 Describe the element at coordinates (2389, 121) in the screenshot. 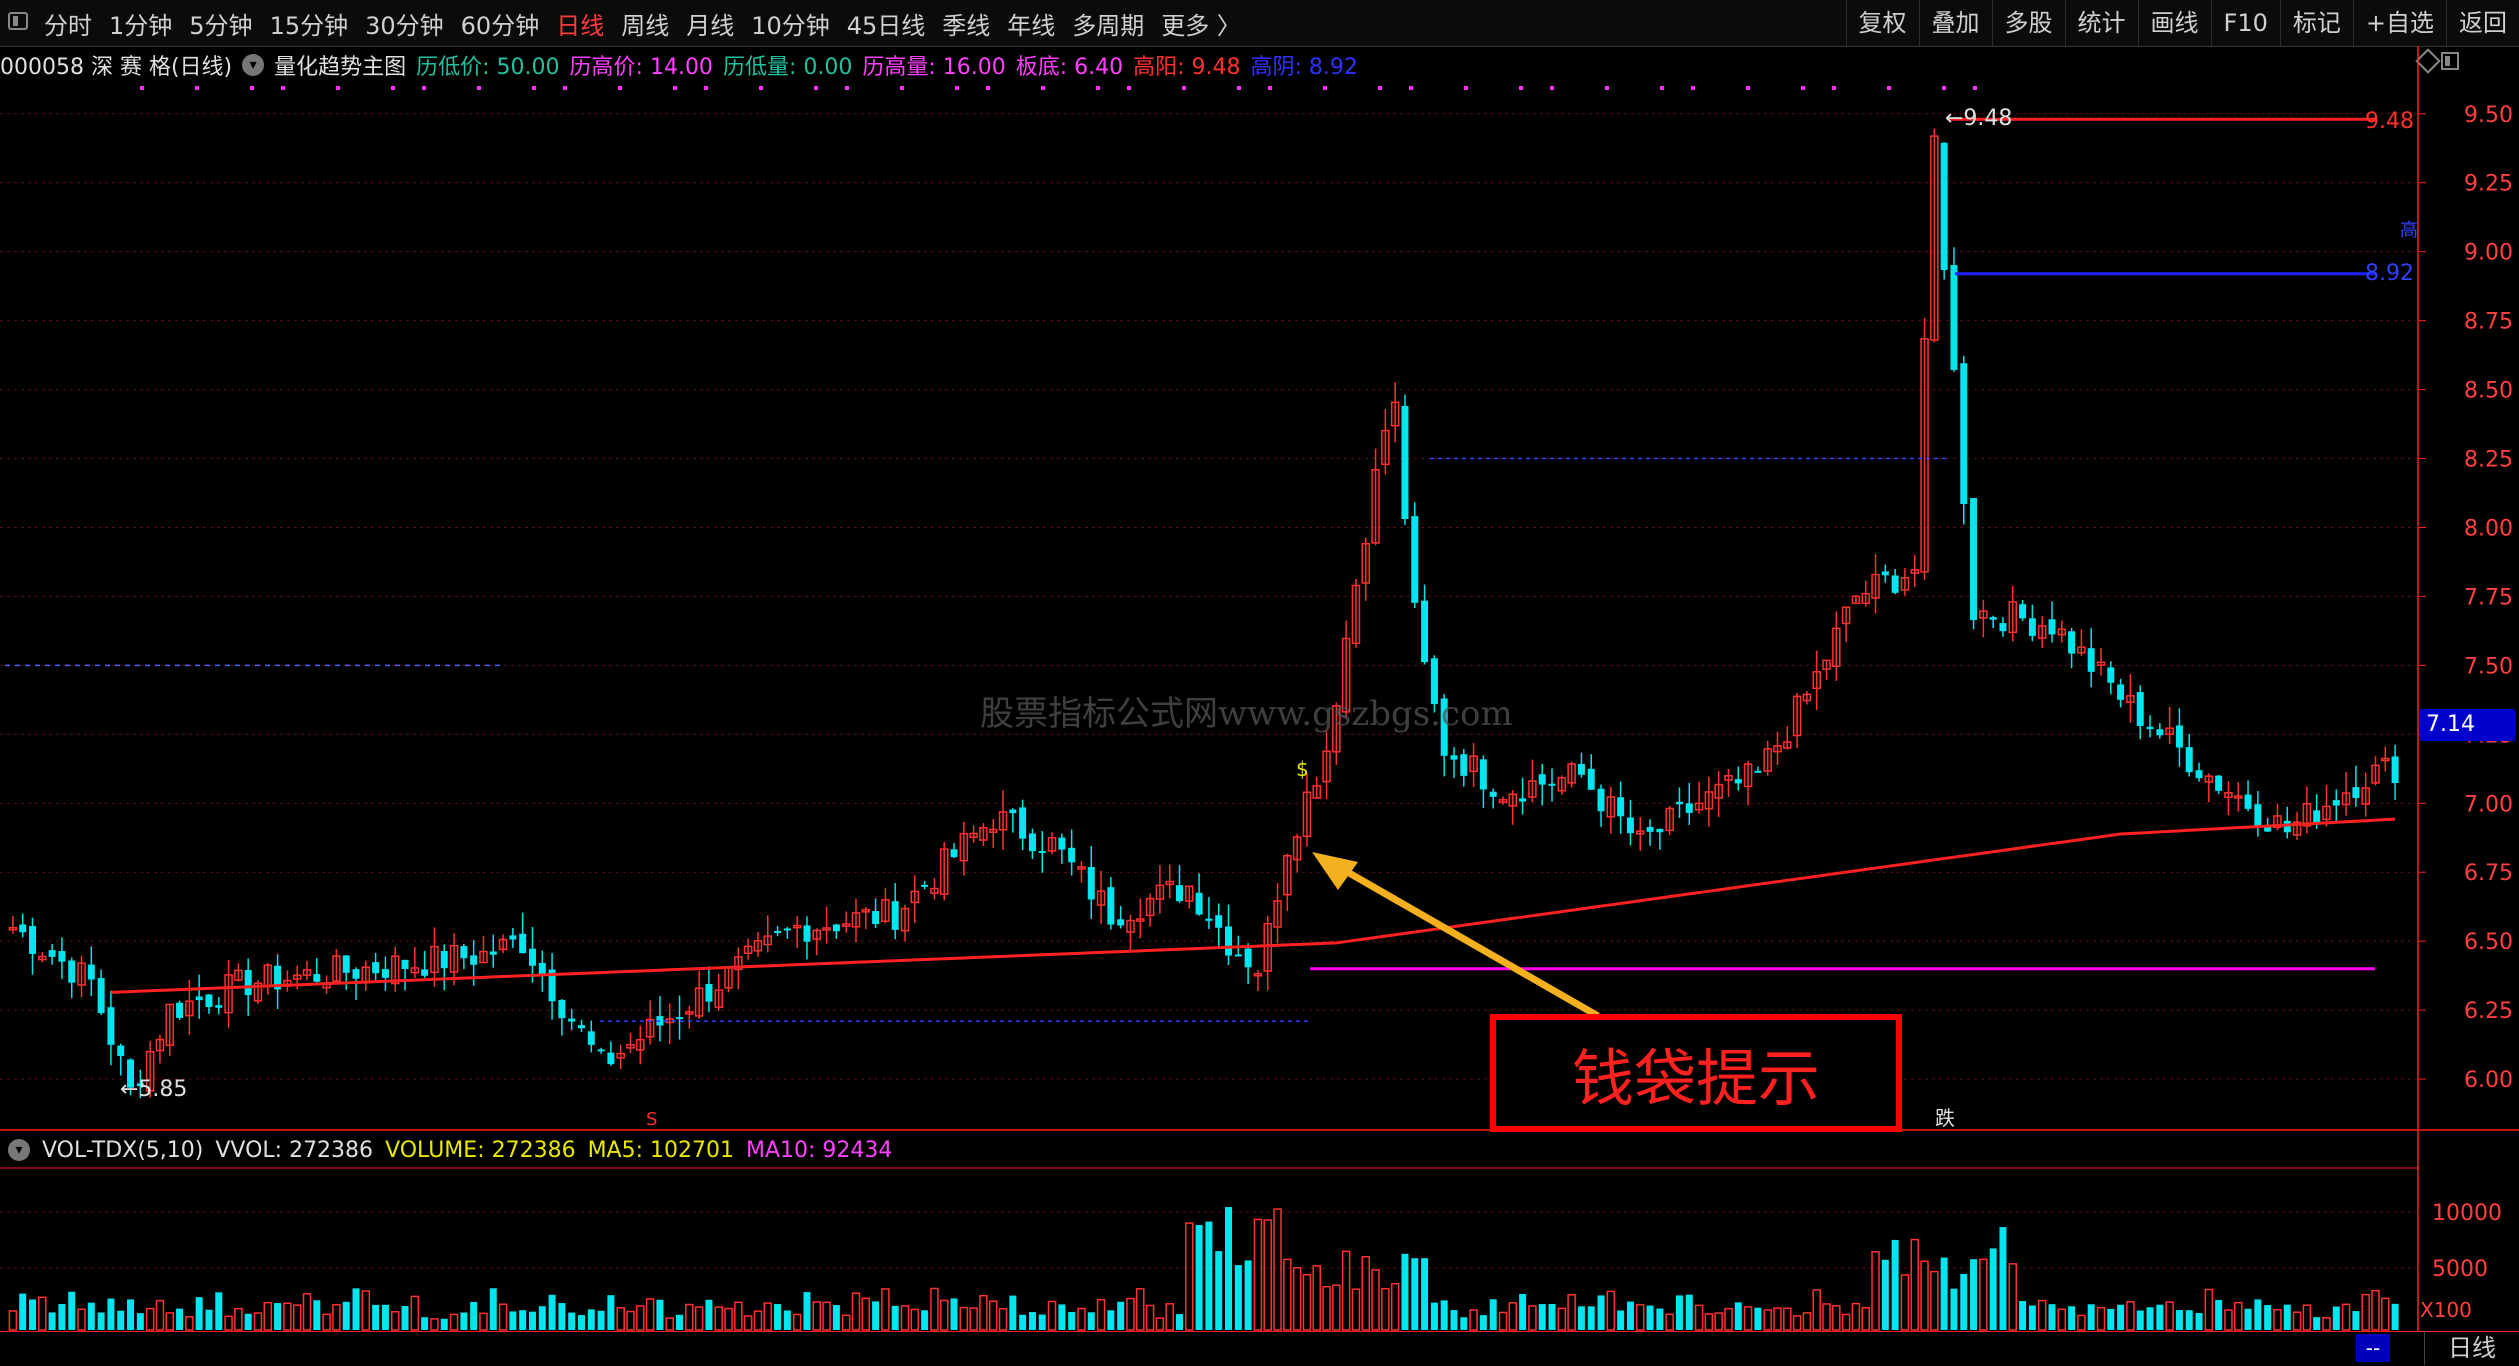

I see `right-high-yang-label: 9.48` at that location.